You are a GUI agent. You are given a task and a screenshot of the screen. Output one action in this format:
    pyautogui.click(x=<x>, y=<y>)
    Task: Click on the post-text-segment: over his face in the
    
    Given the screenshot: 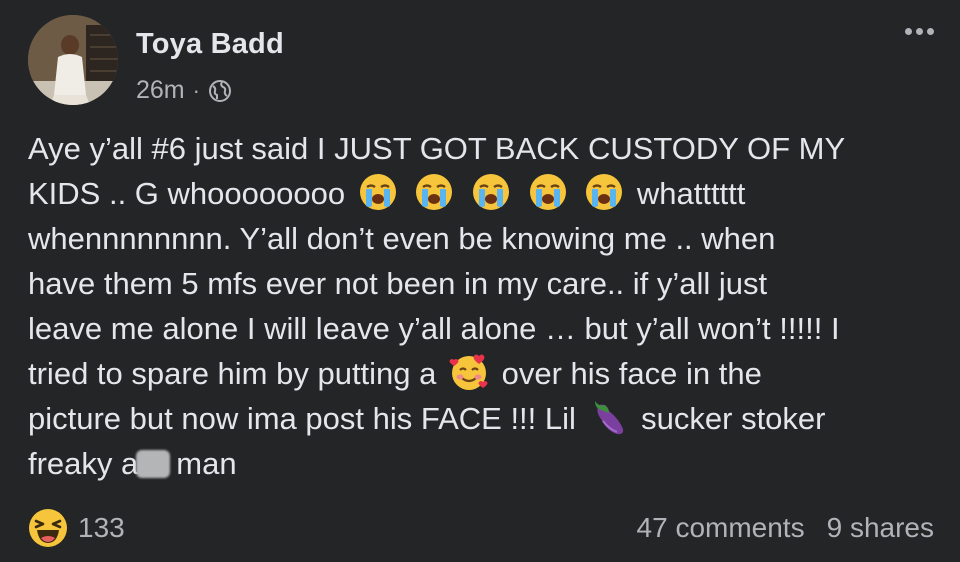 What is the action you would take?
    pyautogui.click(x=631, y=373)
    